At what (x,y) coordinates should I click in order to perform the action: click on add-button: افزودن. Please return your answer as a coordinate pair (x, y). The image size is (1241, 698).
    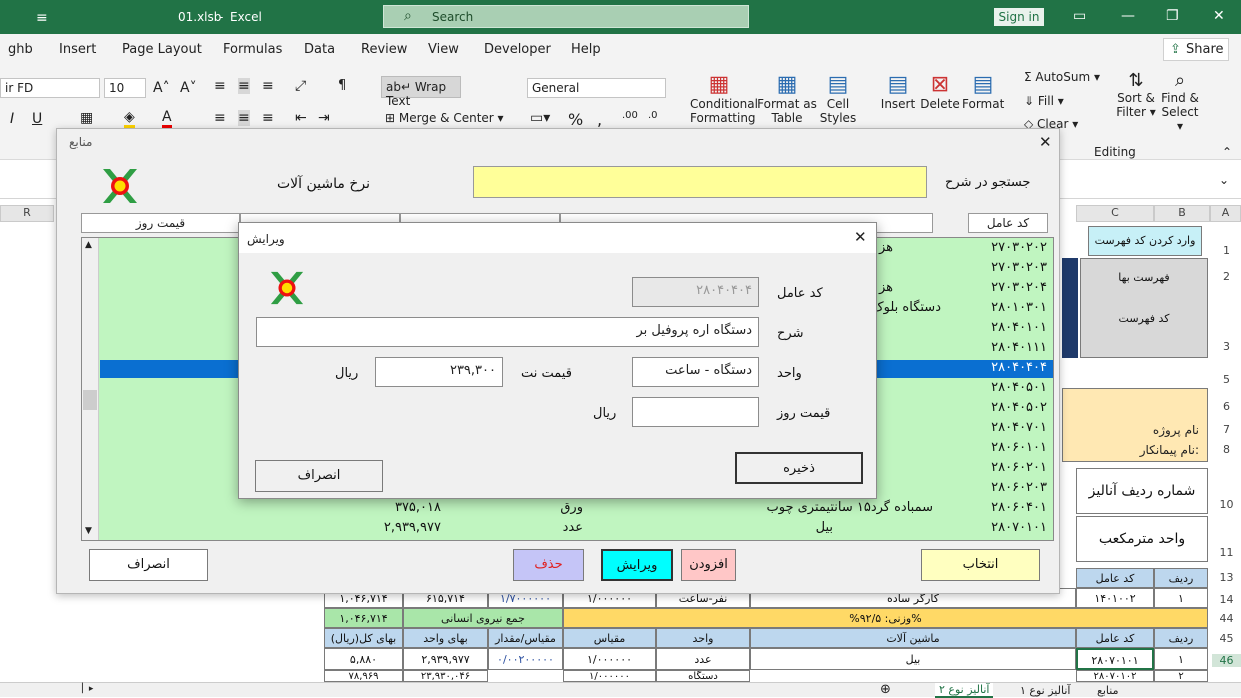
    Looking at the image, I should click on (708, 565).